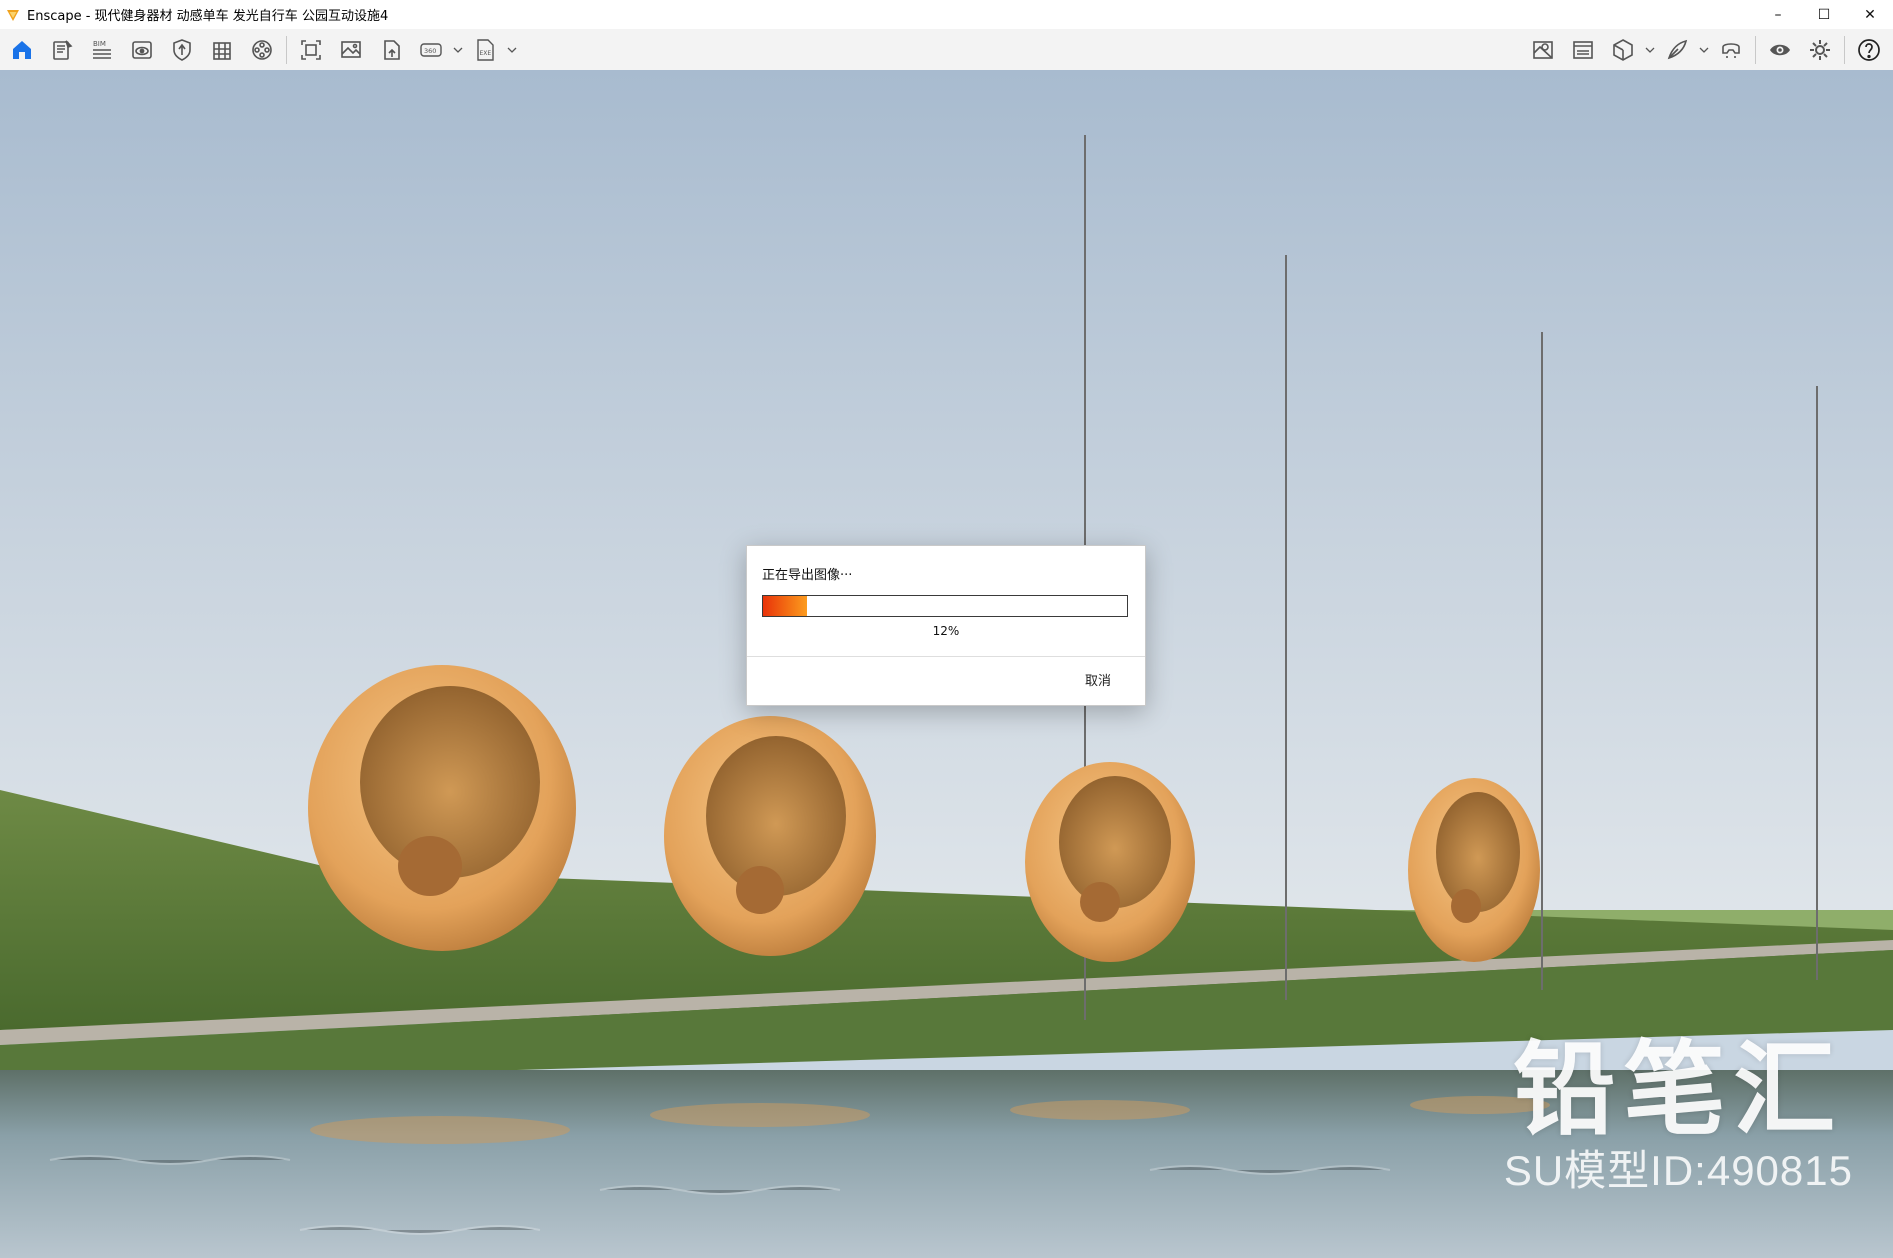 The height and width of the screenshot is (1258, 1893). I want to click on progress-percent-label: 12%, so click(946, 631).